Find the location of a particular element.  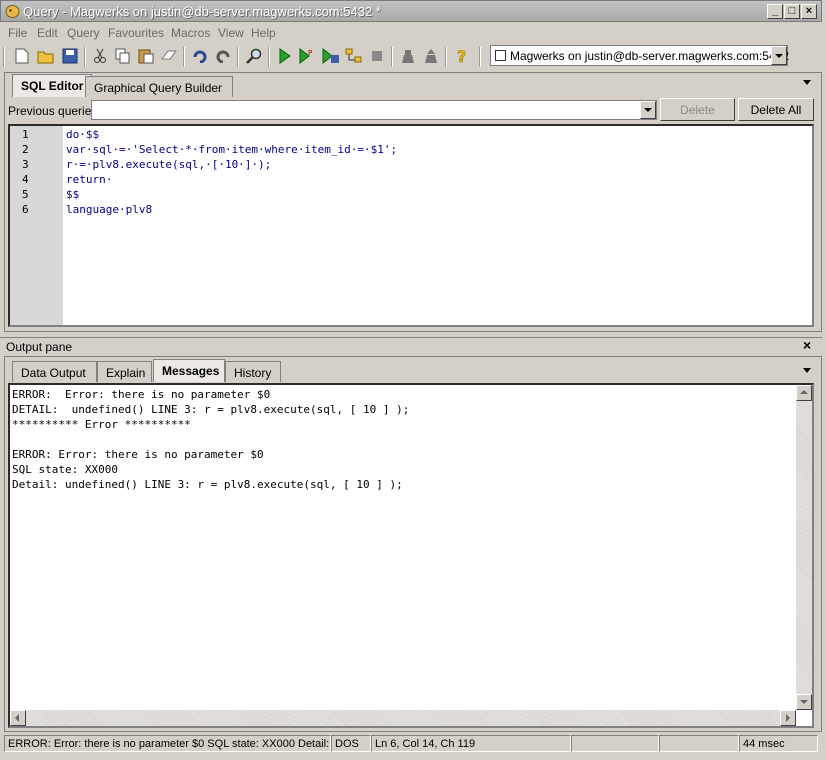

status-timing: 44 msec is located at coordinates (778, 743).